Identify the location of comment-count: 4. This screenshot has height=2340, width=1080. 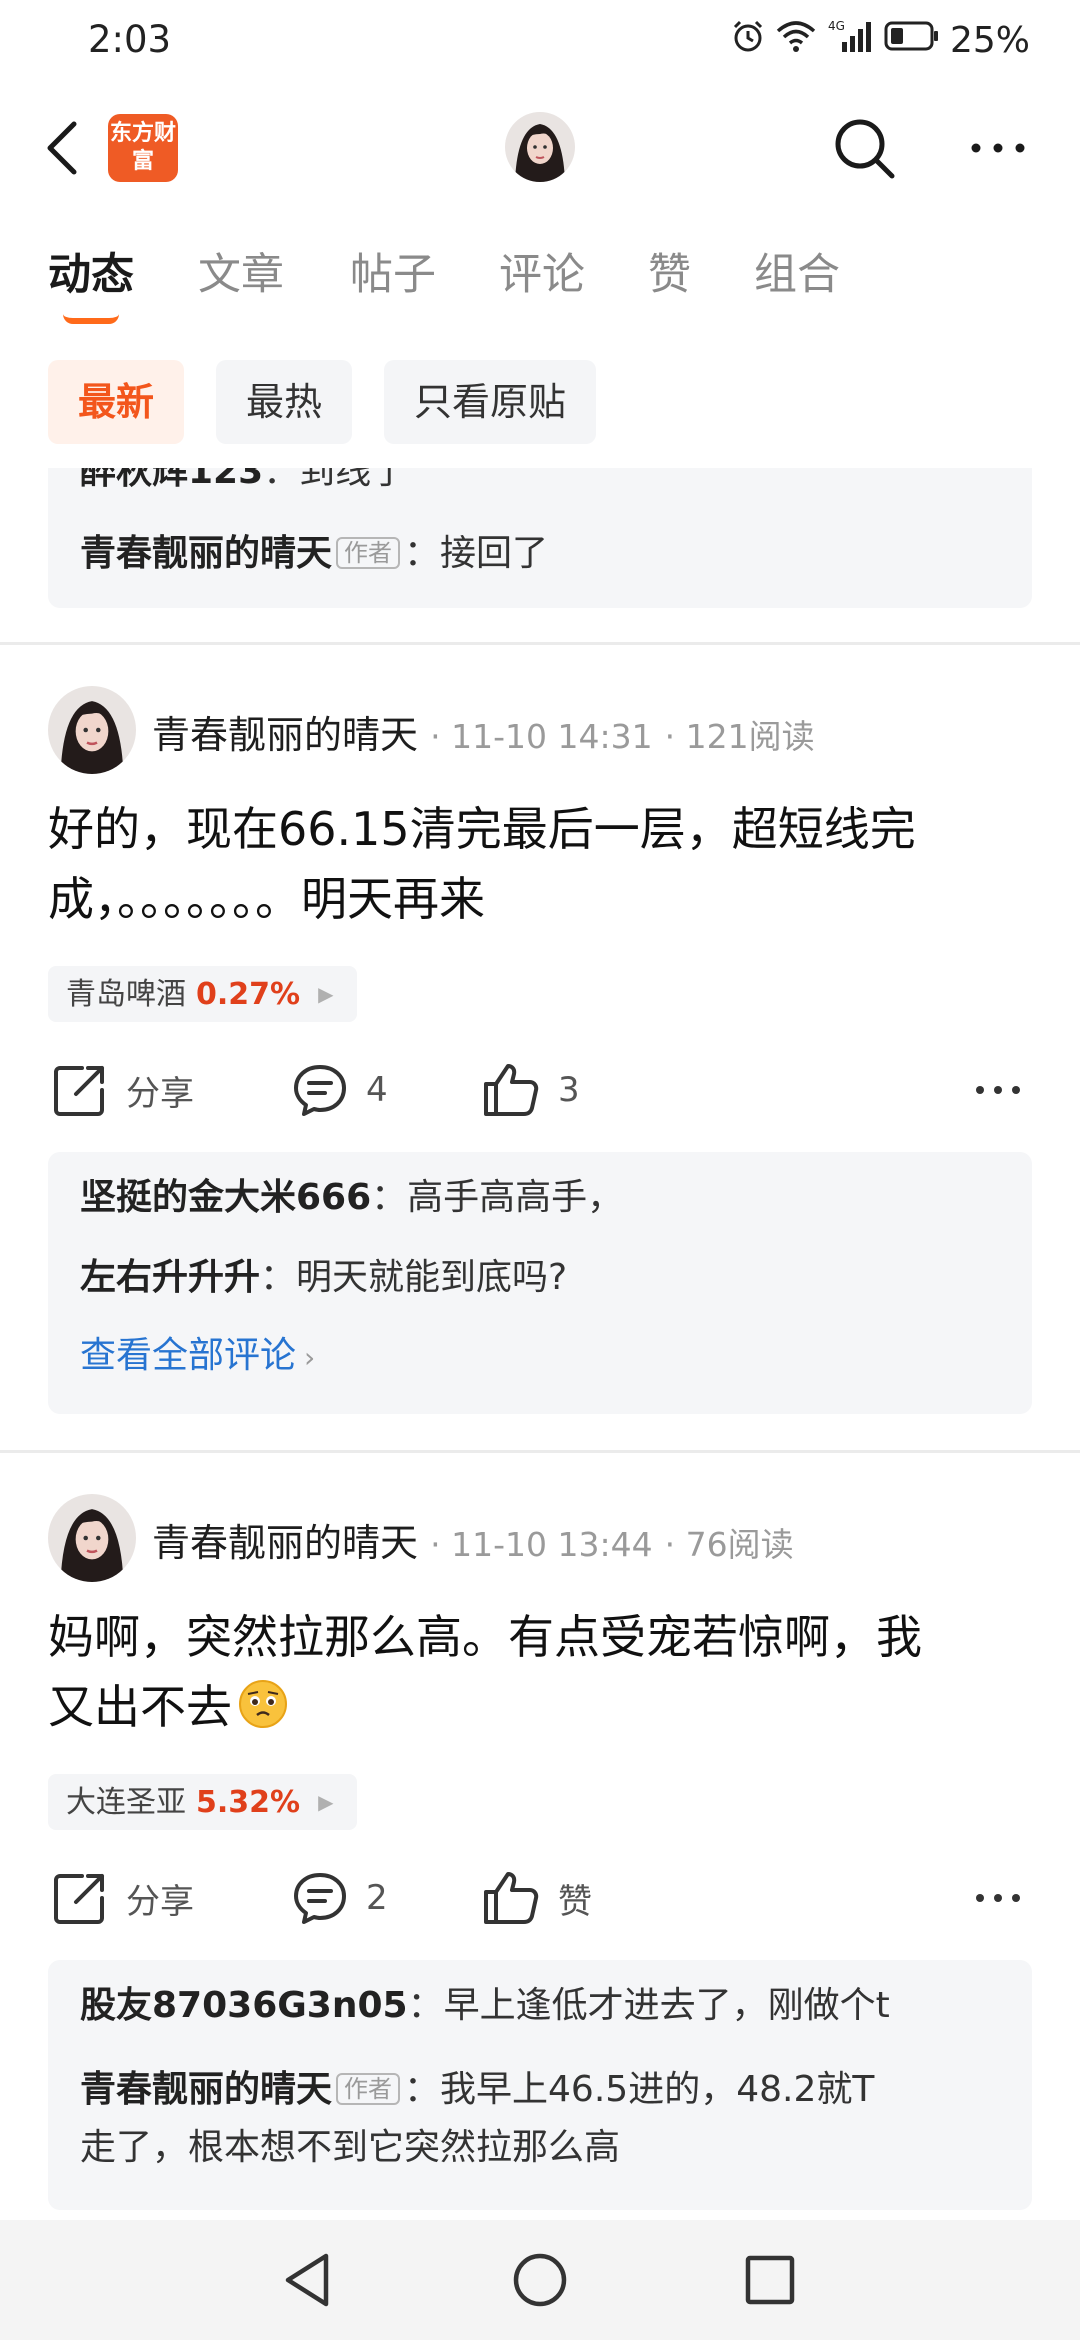
(377, 1090).